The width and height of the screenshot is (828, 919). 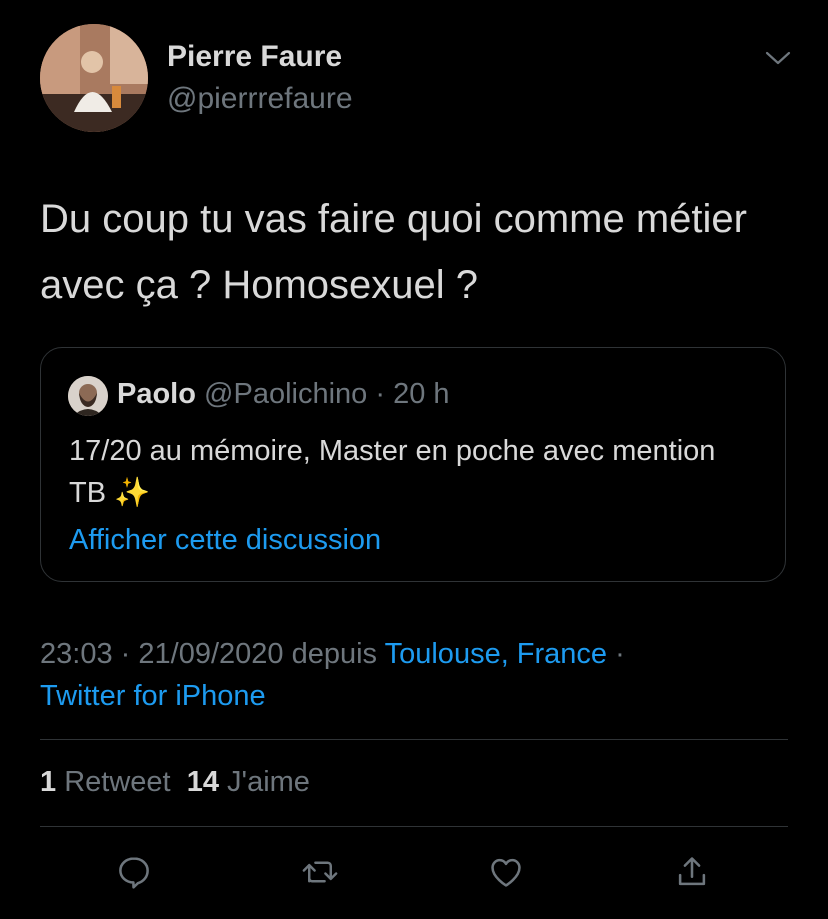 I want to click on like-icon, so click(x=506, y=872).